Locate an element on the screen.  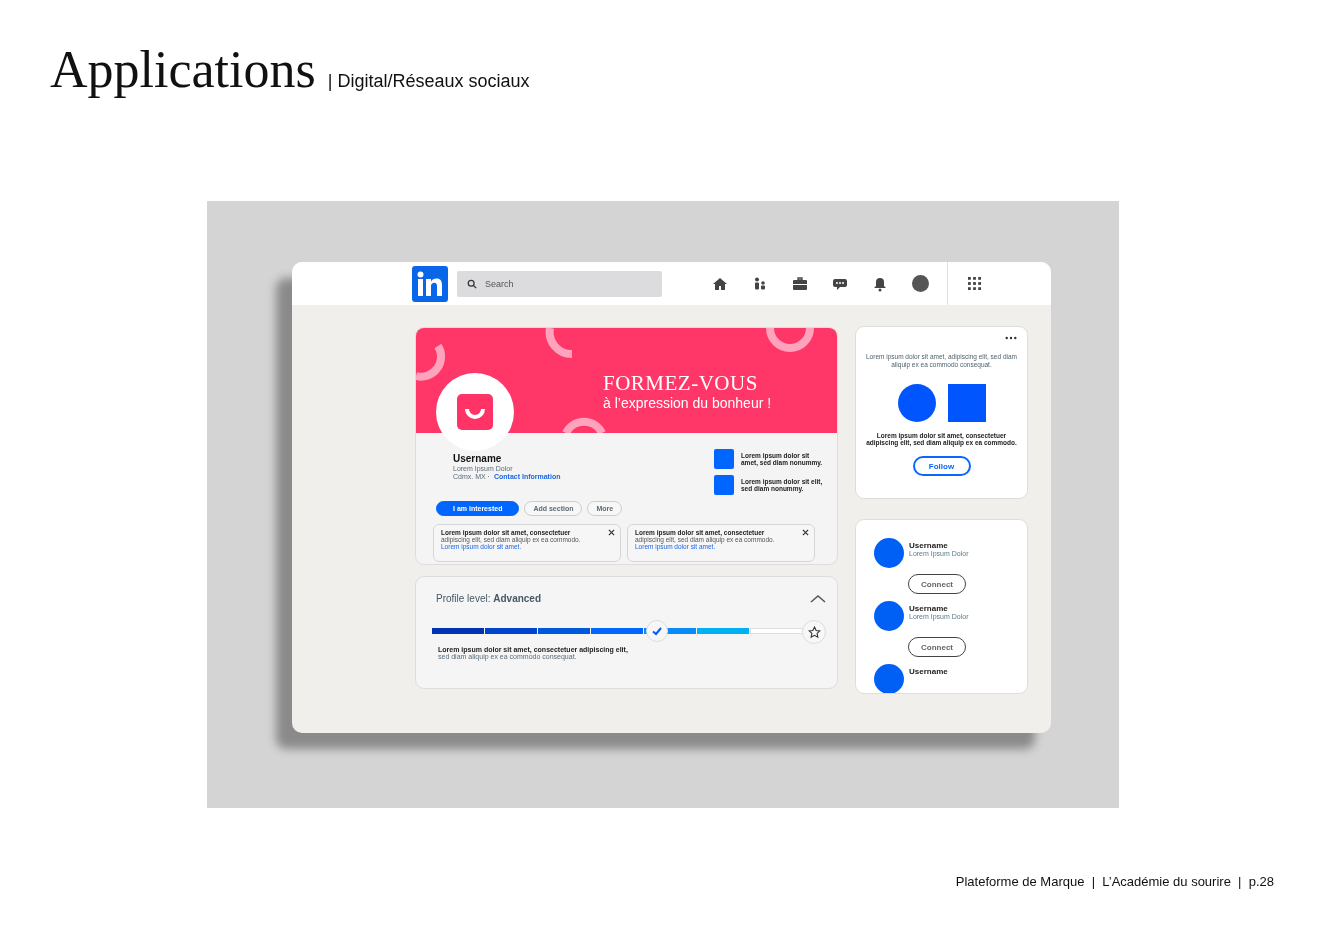
chevron-up-icon is located at coordinates (818, 598).